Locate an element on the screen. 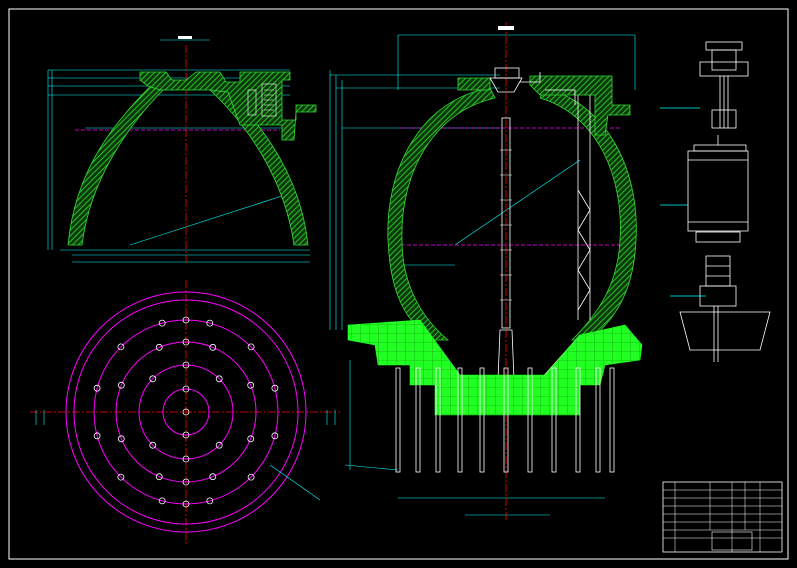 The image size is (797, 568). right-equipment-views is located at coordinates (715, 201).